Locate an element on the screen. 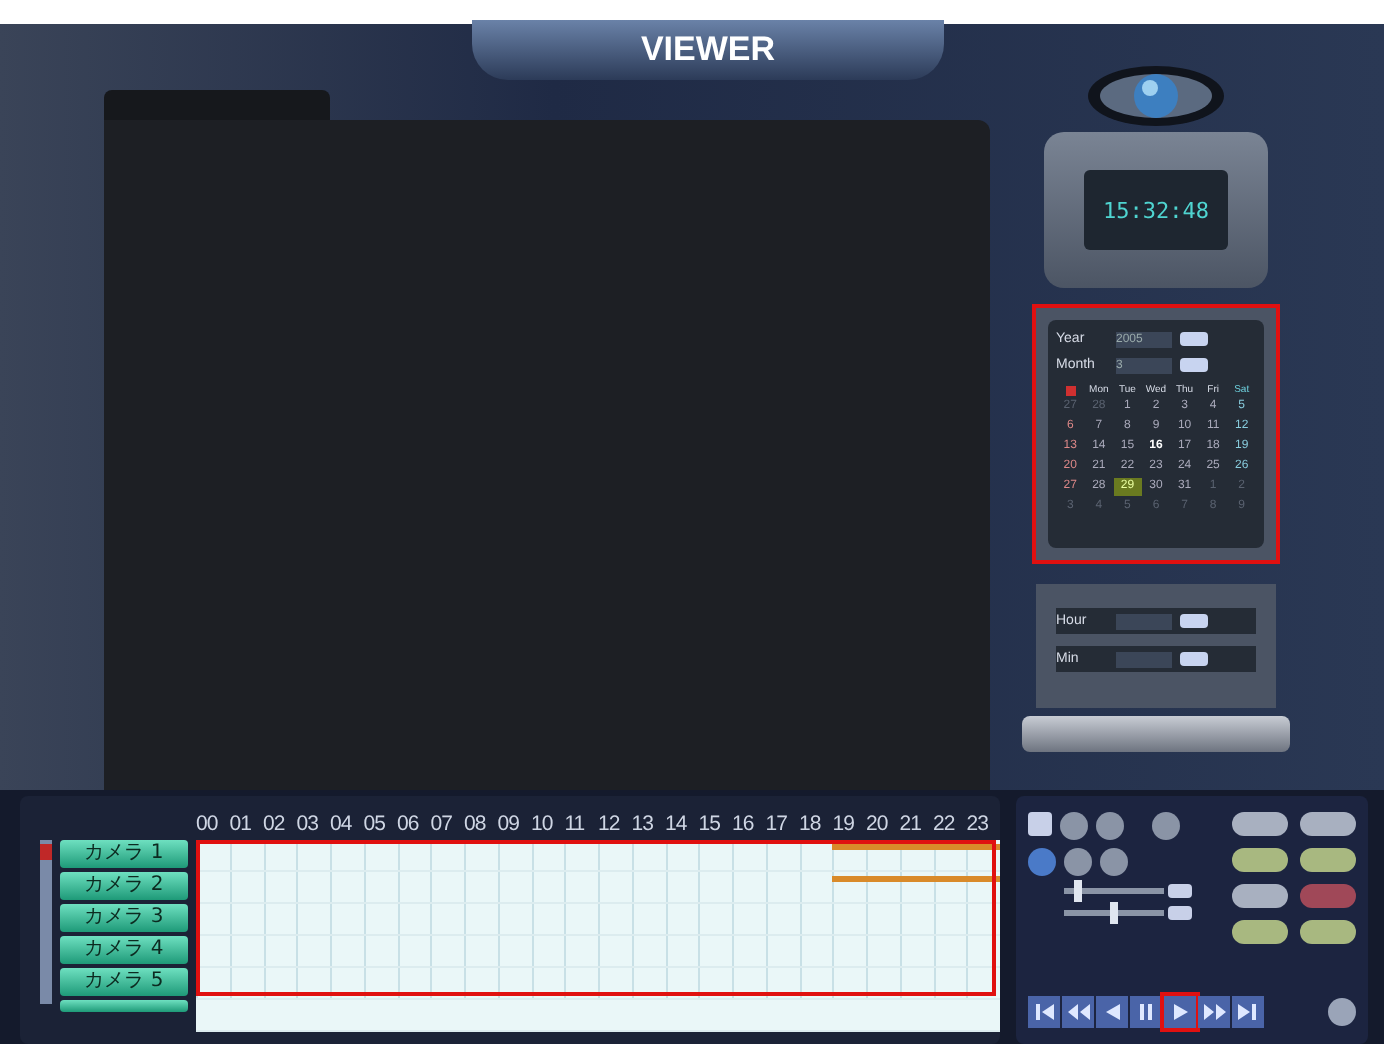 The image size is (1384, 1044). hour-label: 02 is located at coordinates (275, 824).